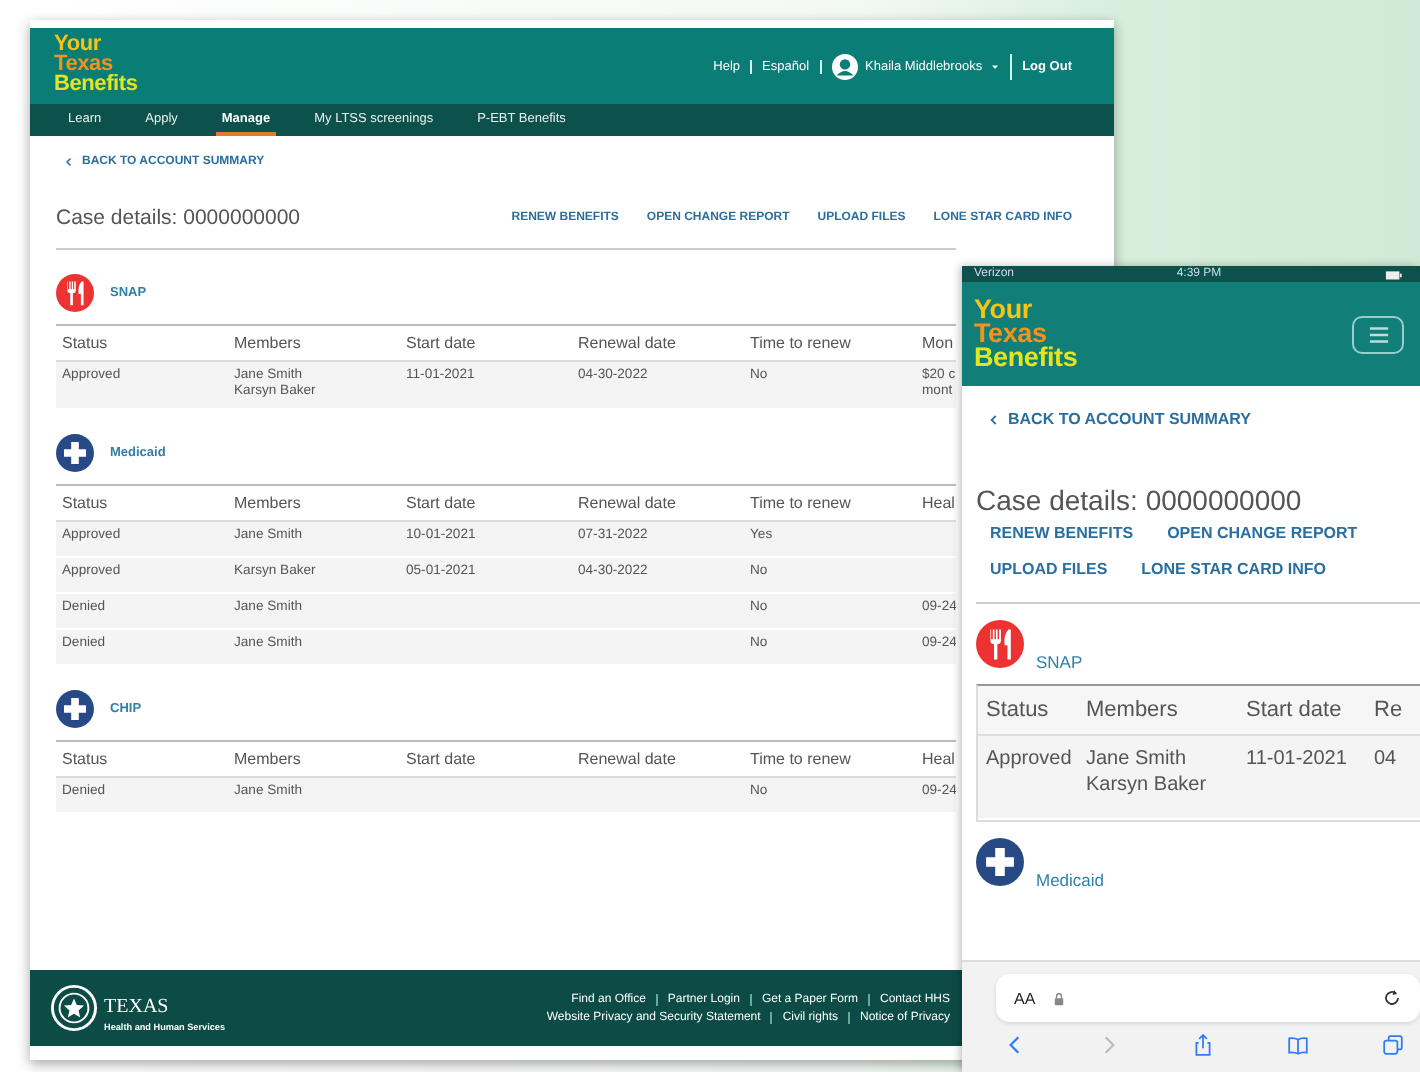 Image resolution: width=1420 pixels, height=1072 pixels. Describe the element at coordinates (1204, 419) in the screenshot. I see `back-link: BACK TO ACCOUNT SUMMARY` at that location.